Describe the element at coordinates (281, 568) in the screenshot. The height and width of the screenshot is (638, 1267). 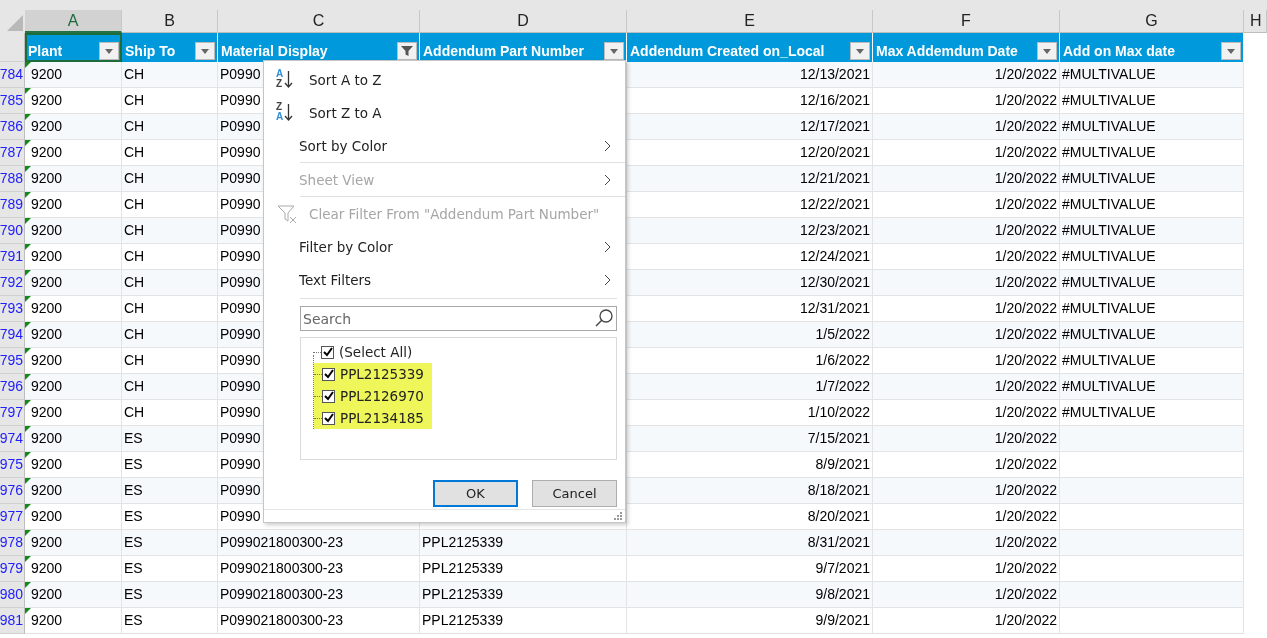
I see `table-cell-text: P099021800300-23` at that location.